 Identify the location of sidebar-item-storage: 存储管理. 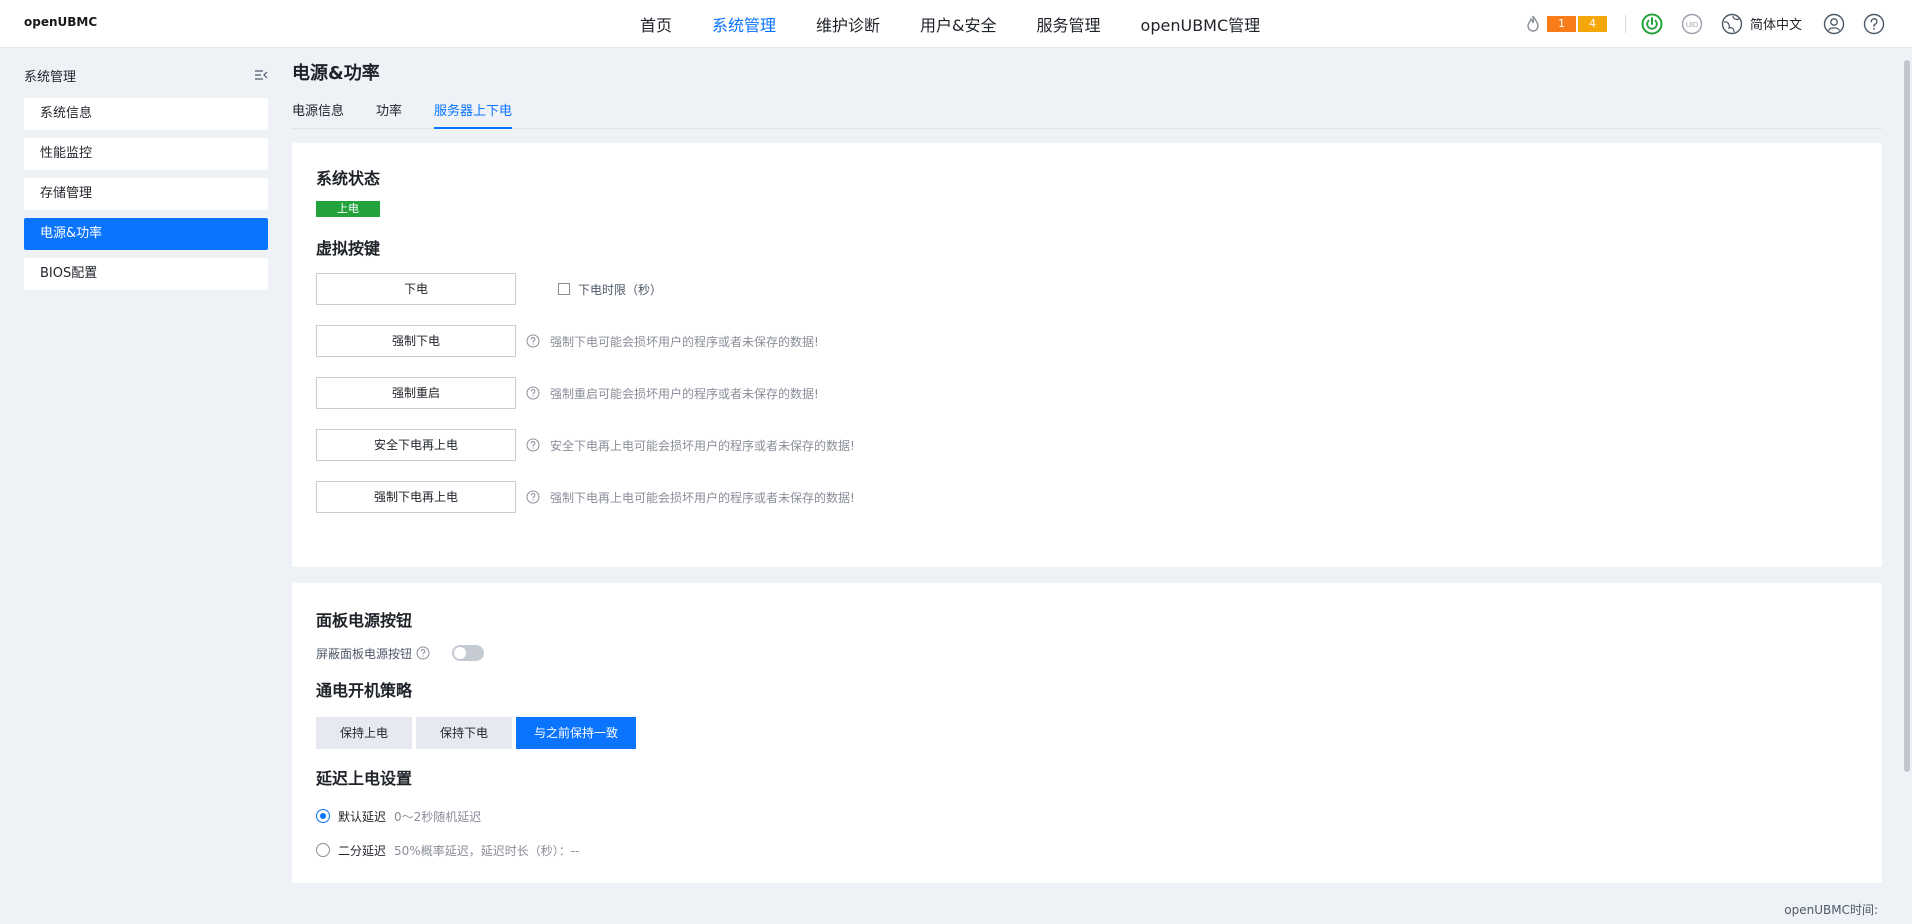
(146, 194).